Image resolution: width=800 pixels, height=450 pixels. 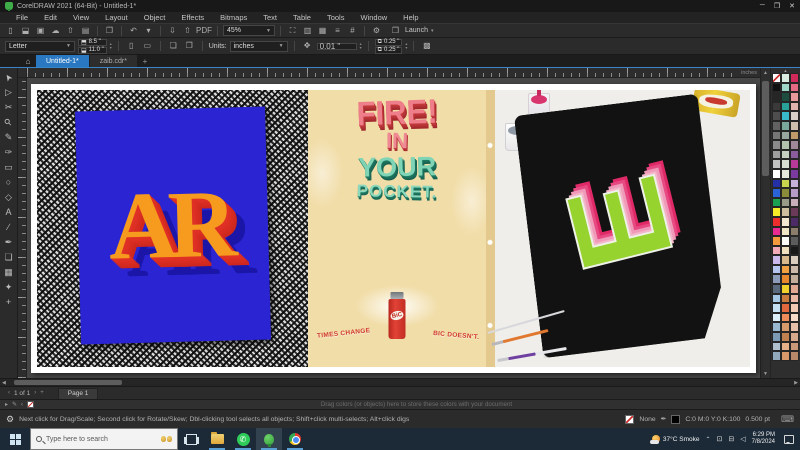 I want to click on ellipse-tool: ○, so click(x=8, y=182).